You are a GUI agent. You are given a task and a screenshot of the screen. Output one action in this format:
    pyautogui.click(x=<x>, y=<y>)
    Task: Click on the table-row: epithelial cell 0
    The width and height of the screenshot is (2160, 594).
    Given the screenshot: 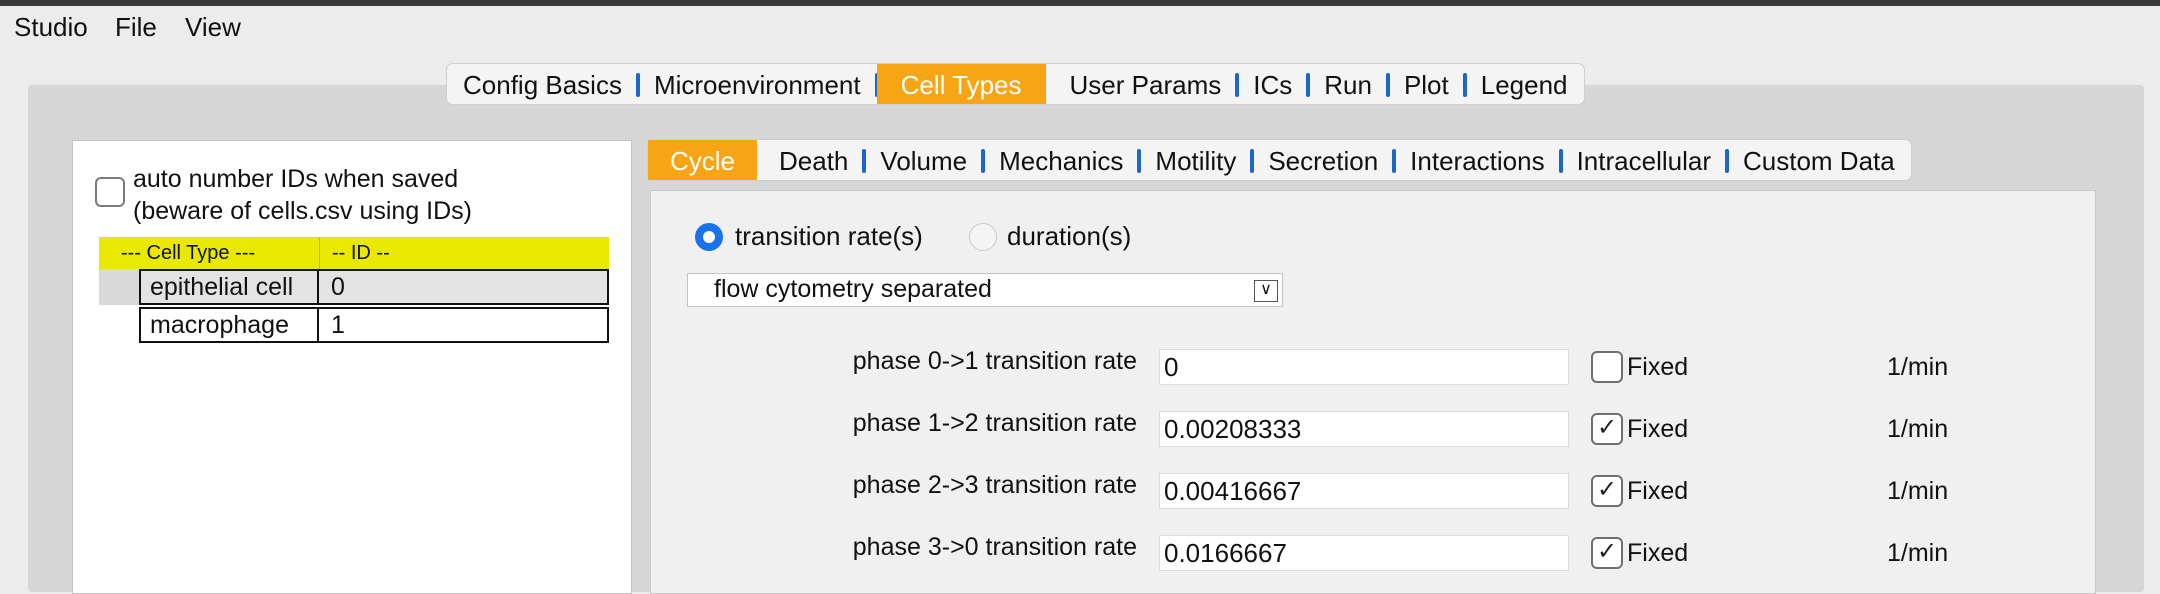 What is the action you would take?
    pyautogui.click(x=354, y=287)
    